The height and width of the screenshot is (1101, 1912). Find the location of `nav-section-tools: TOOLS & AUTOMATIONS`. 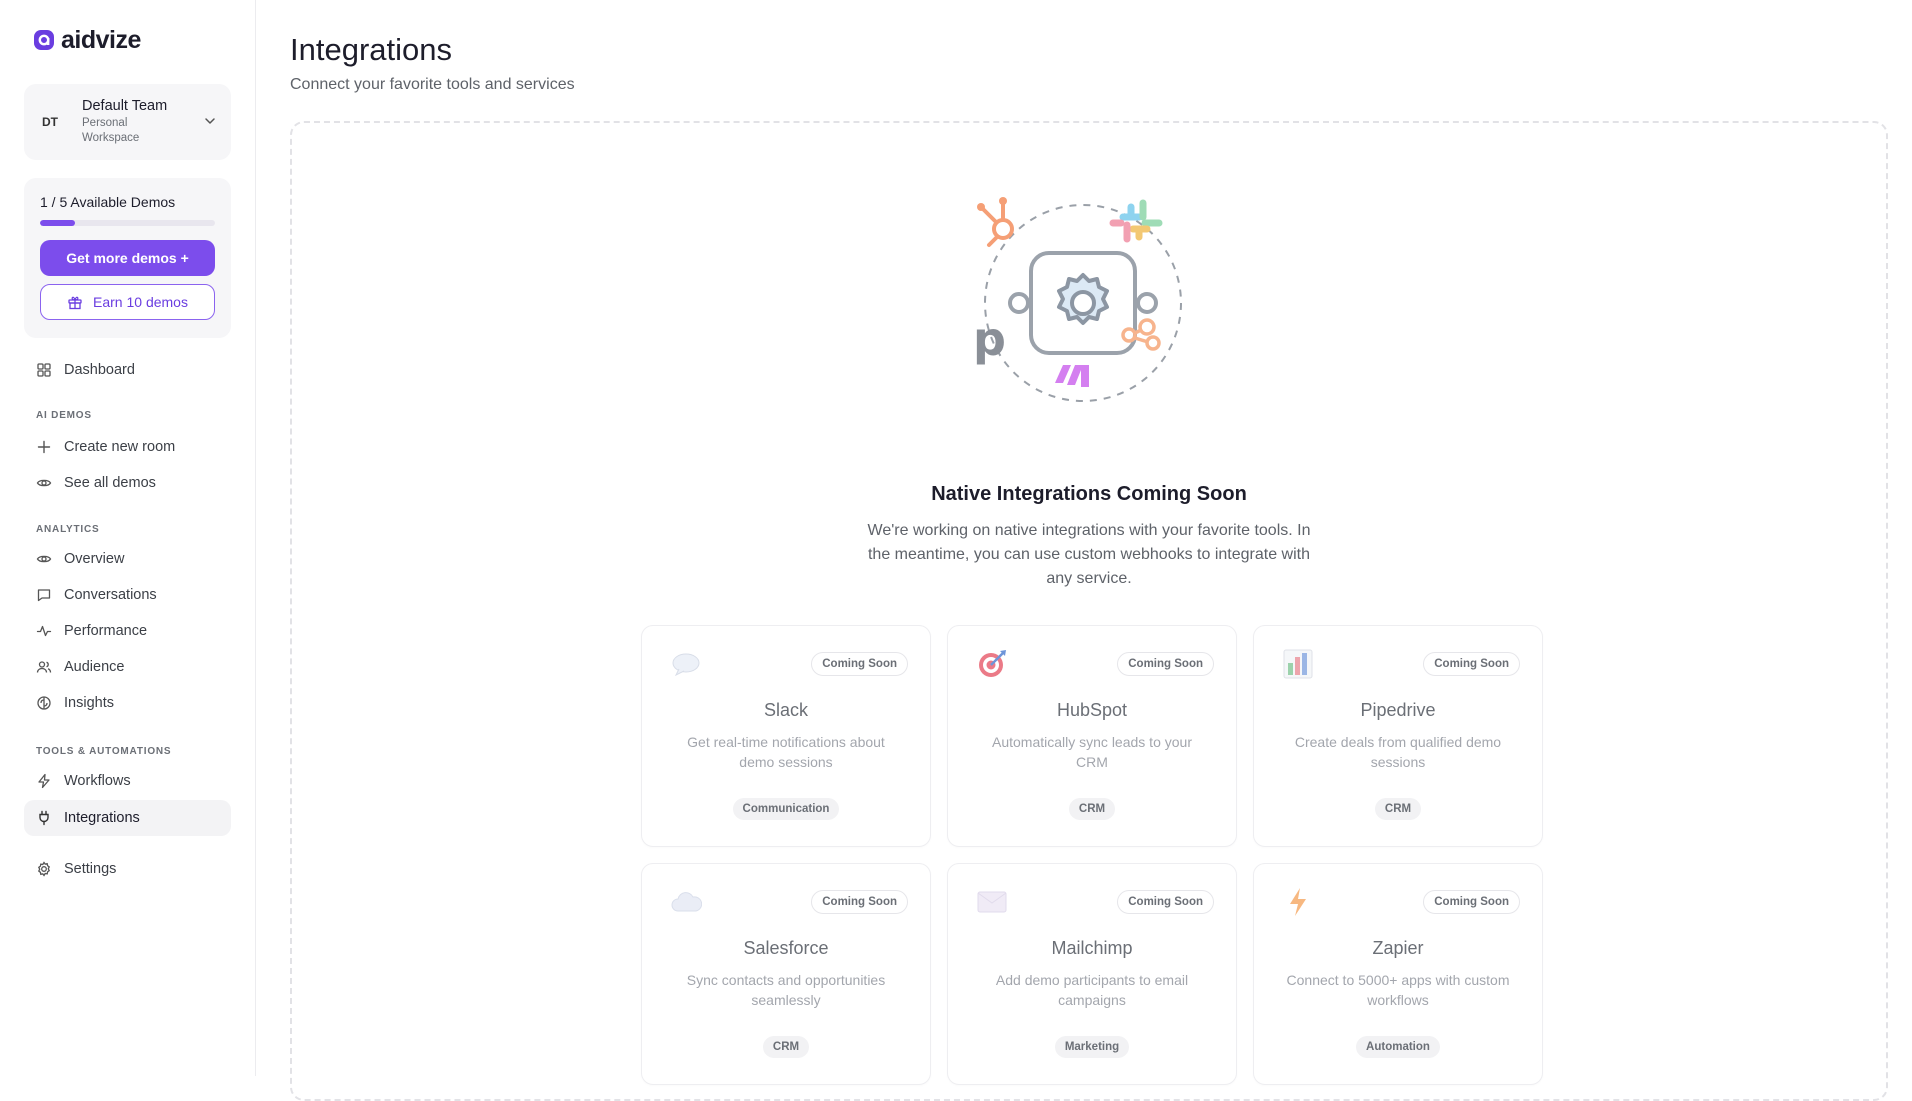

nav-section-tools: TOOLS & AUTOMATIONS is located at coordinates (104, 751).